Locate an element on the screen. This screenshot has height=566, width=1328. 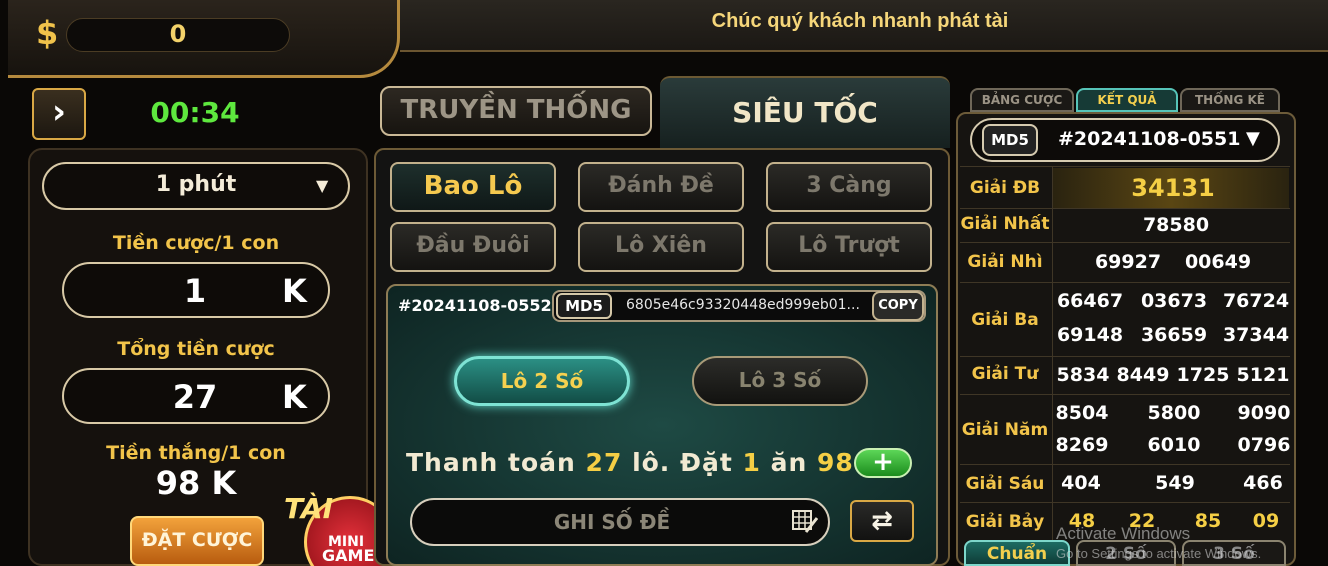
prize-ba-number: 66467 is located at coordinates (1090, 301).